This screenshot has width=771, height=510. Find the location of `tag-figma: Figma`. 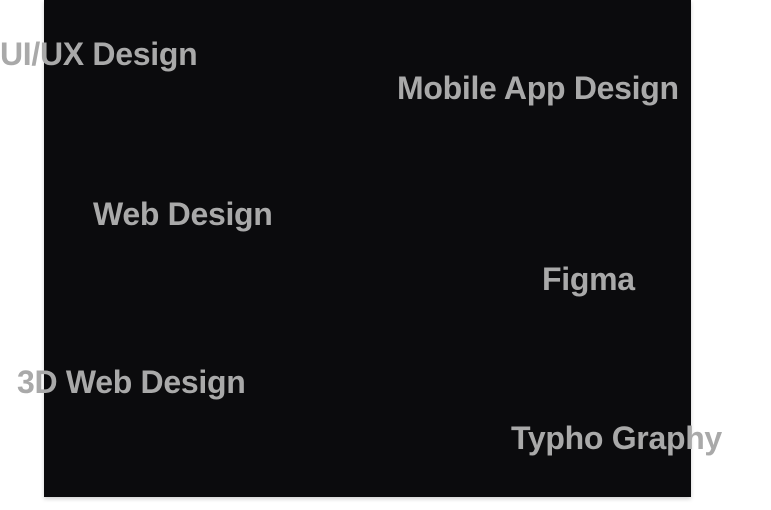

tag-figma: Figma is located at coordinates (588, 279).